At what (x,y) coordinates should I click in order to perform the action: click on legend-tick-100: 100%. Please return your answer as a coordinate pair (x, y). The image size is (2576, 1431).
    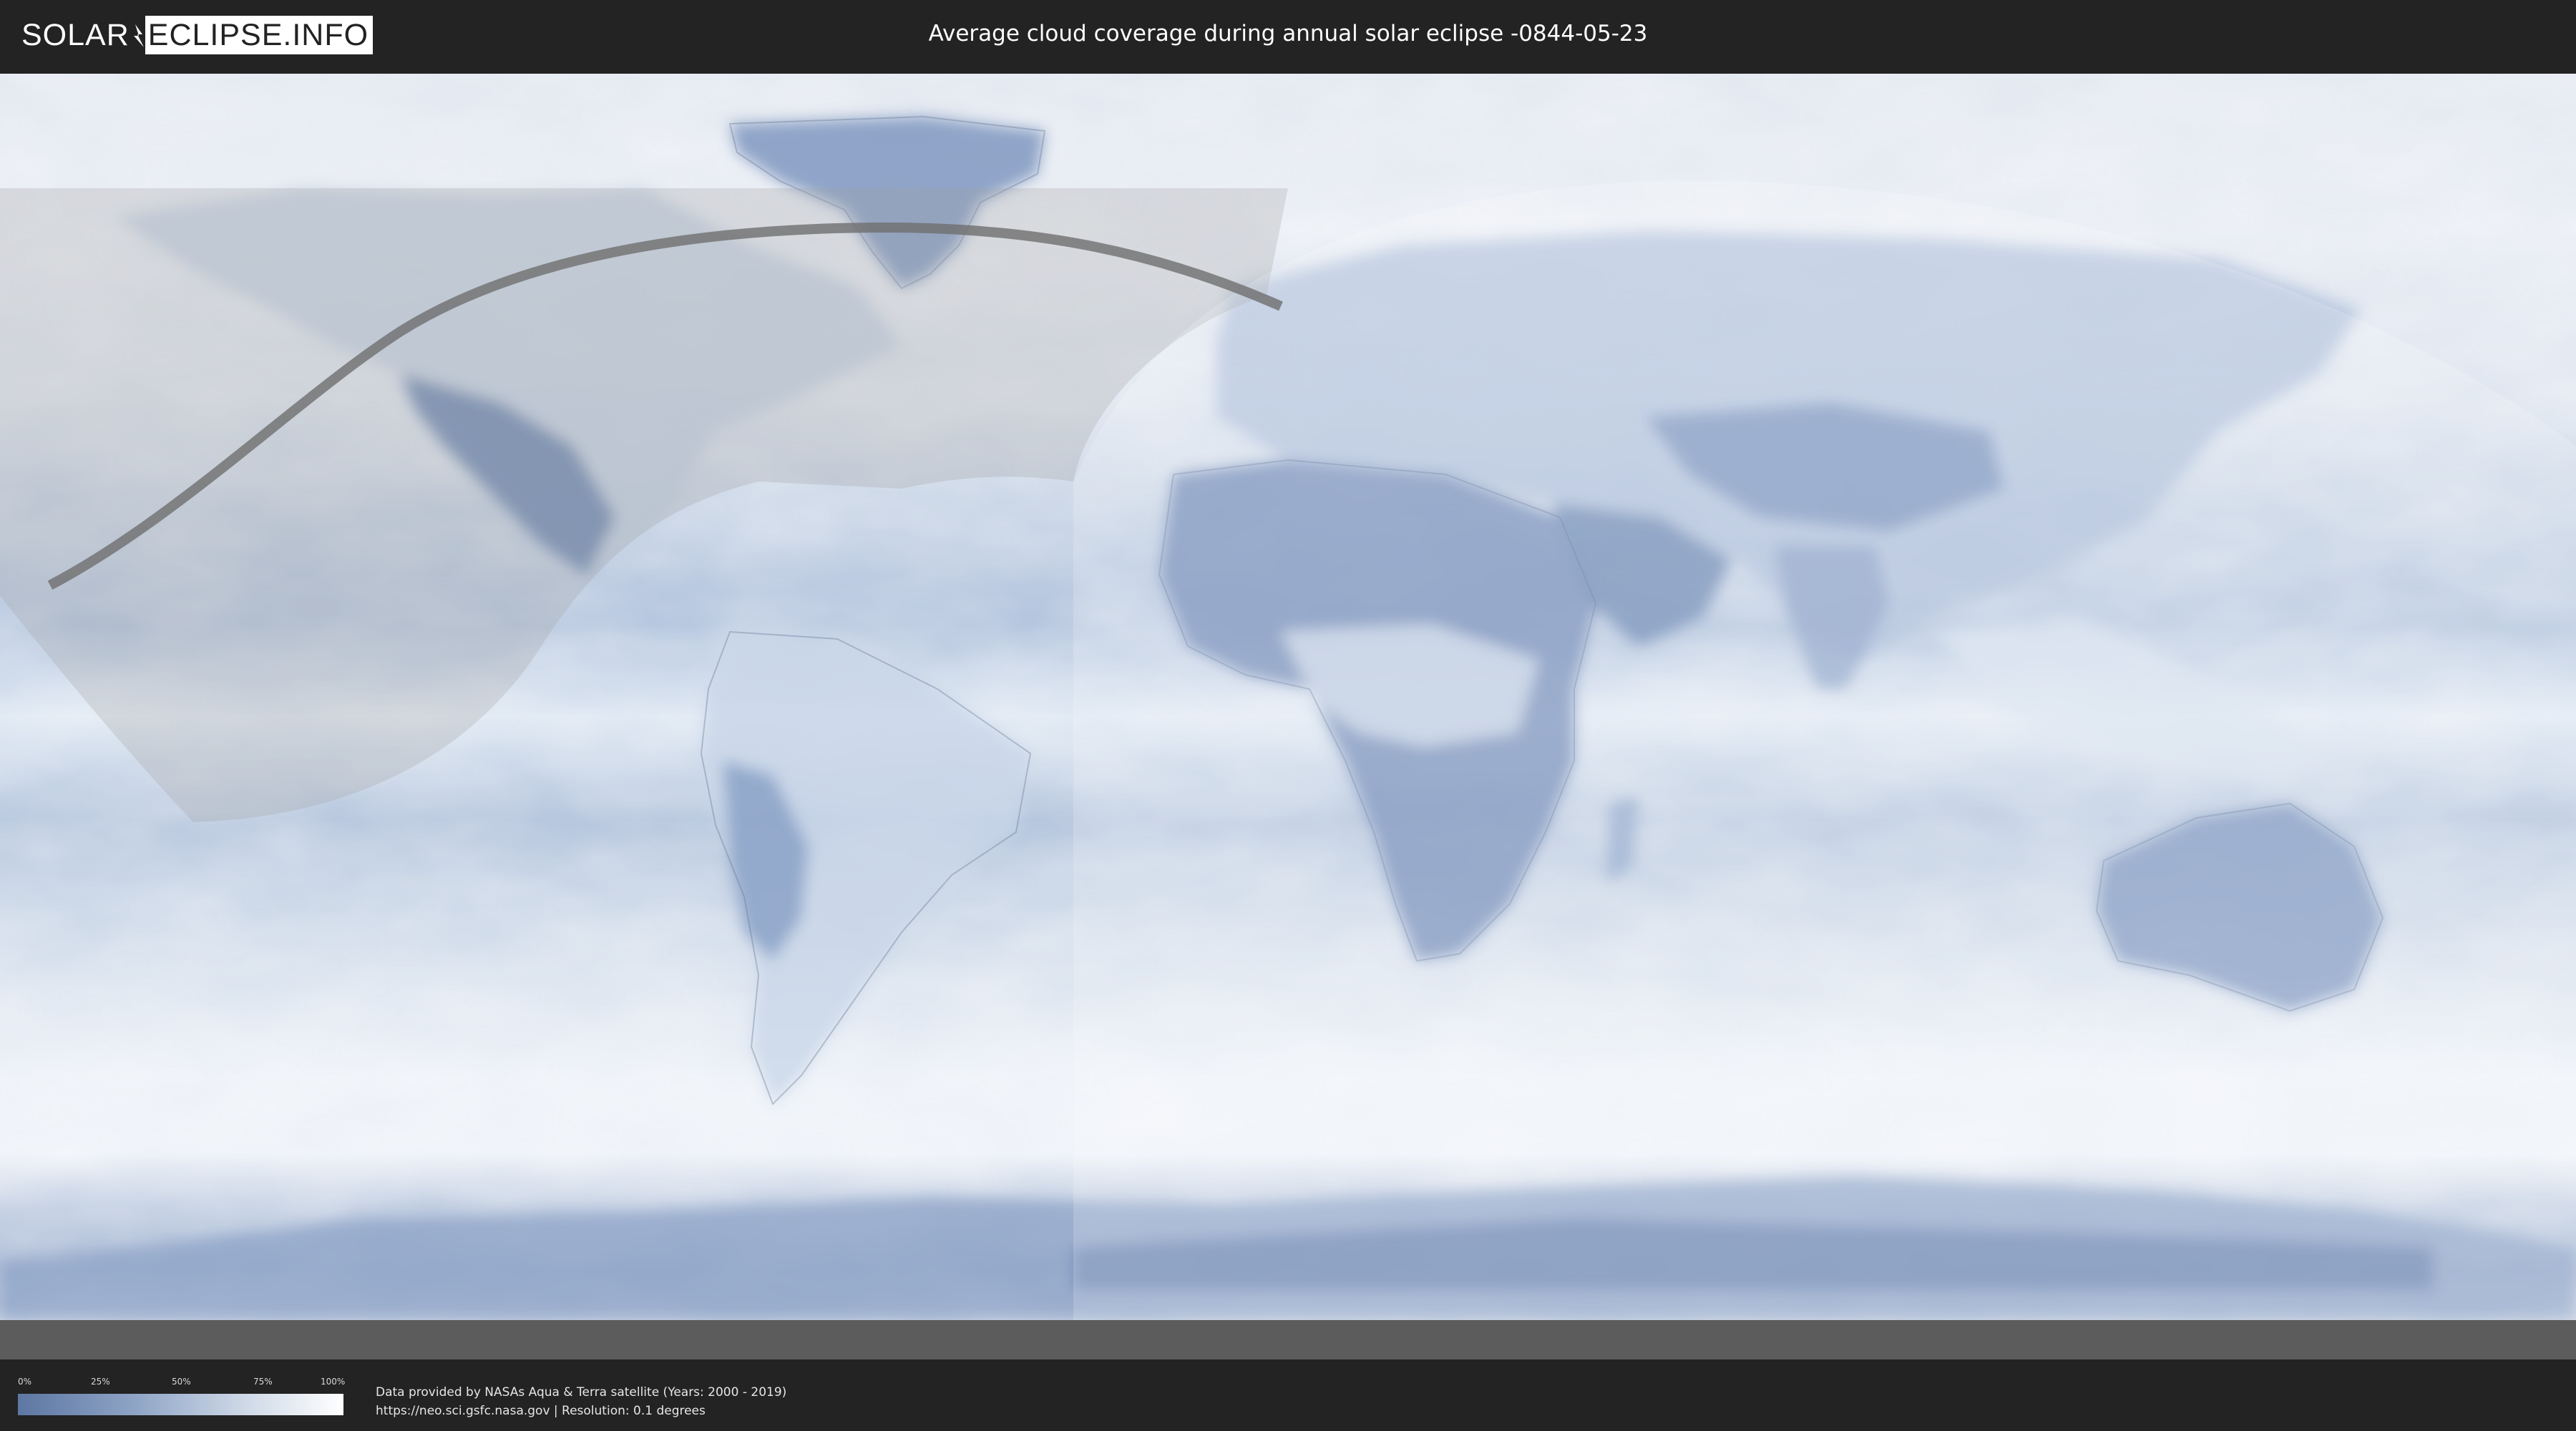
    Looking at the image, I should click on (333, 1382).